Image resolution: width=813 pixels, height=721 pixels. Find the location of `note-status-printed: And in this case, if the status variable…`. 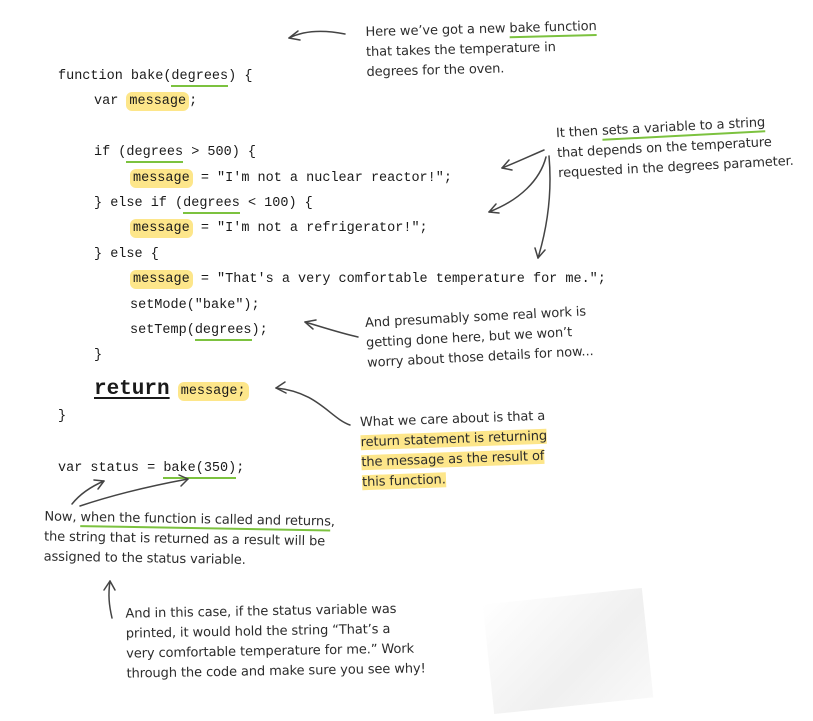

note-status-printed: And in this case, if the status variable… is located at coordinates (275, 641).